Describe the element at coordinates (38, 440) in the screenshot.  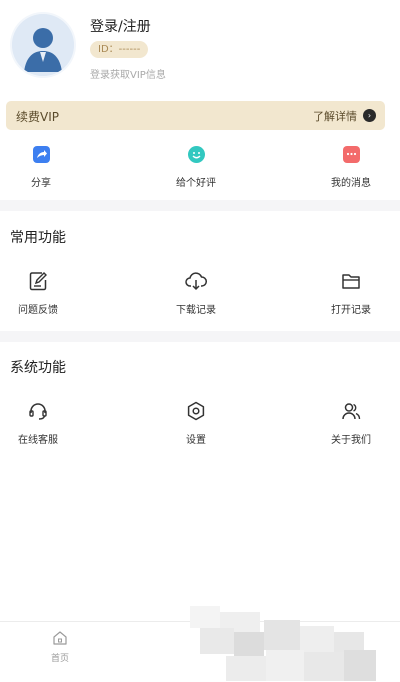
I see `online-support-label: 在线客服` at that location.